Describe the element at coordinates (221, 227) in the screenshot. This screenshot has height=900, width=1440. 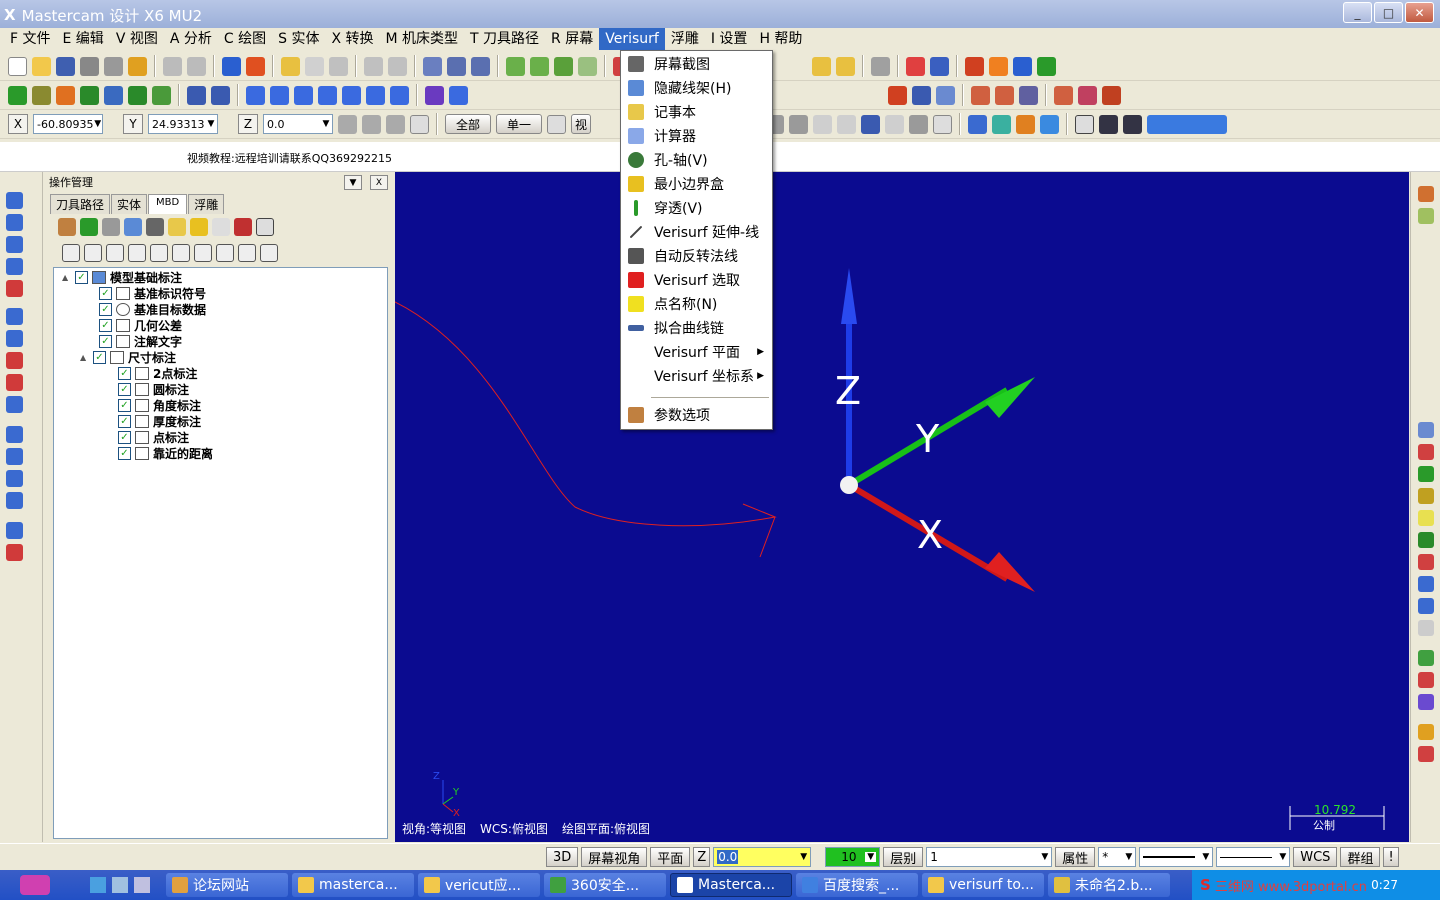
I see `mbd-help-icon` at that location.